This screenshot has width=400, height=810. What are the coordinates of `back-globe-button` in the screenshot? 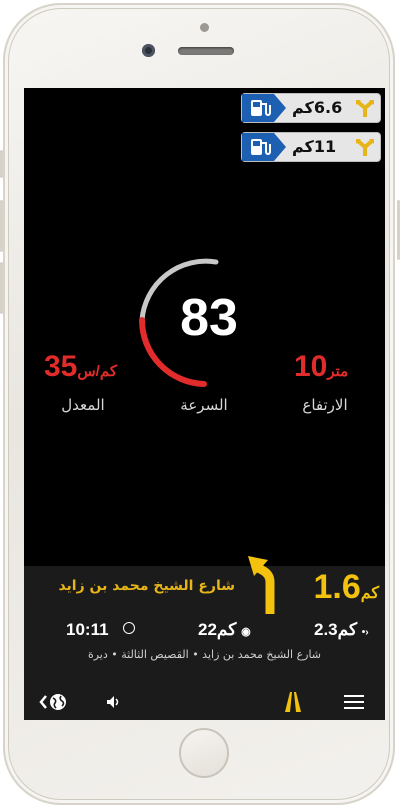 It's located at (54, 702).